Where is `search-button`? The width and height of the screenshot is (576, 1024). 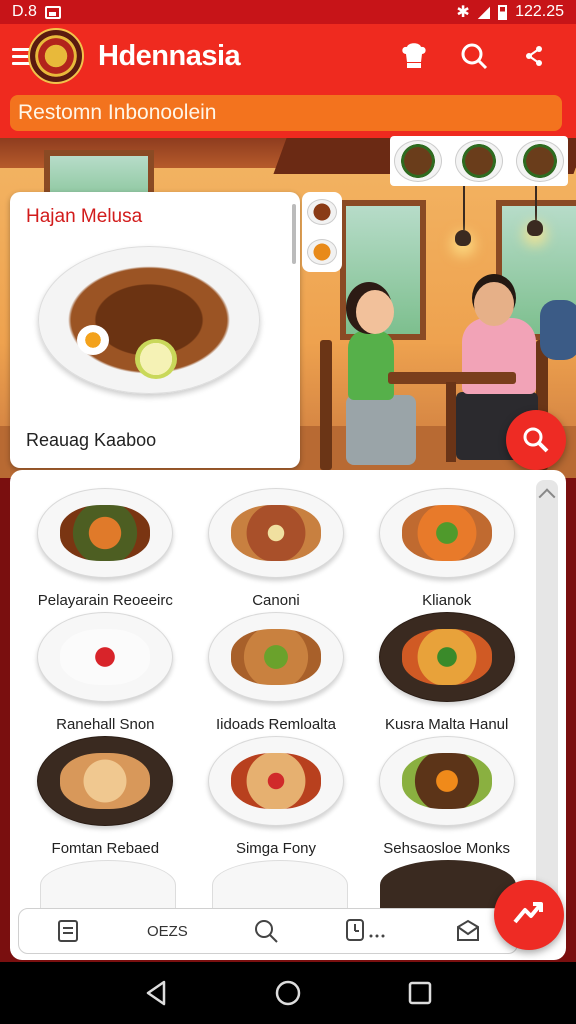
search-button is located at coordinates (474, 56).